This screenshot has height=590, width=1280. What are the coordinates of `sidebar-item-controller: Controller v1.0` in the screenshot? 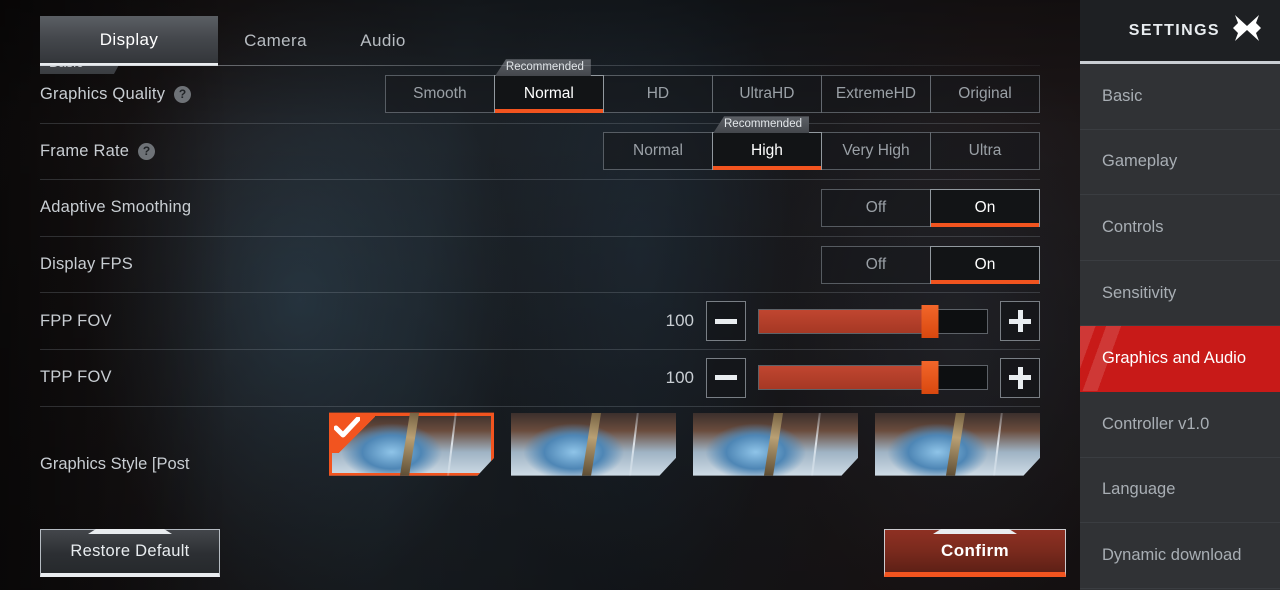 It's located at (1180, 425).